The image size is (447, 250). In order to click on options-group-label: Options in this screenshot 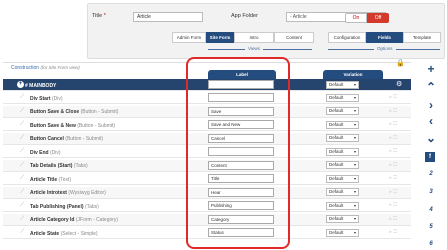, I will do `click(385, 48)`.